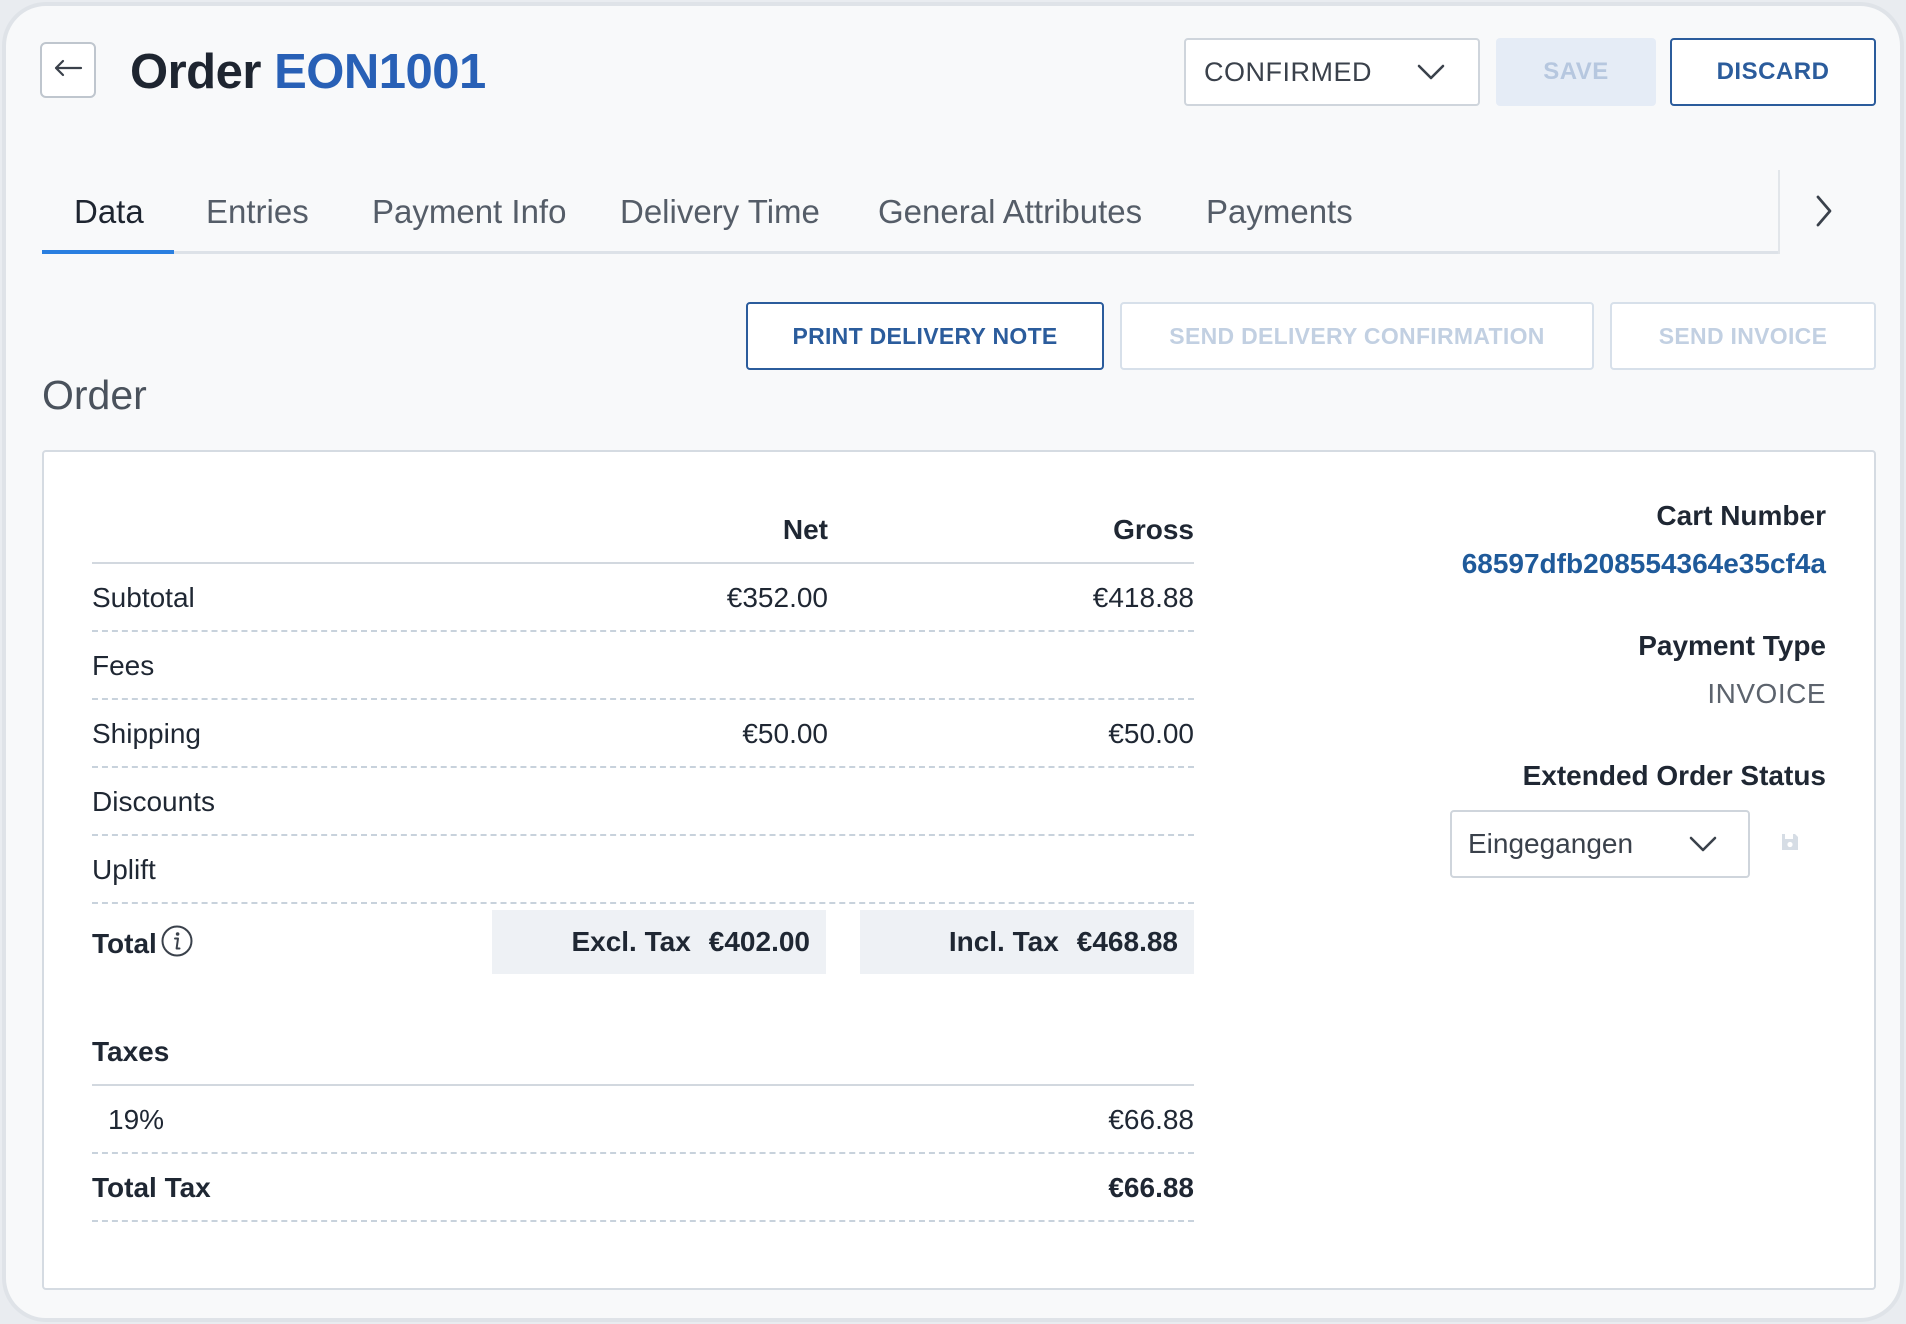 The image size is (1906, 1324). What do you see at coordinates (1279, 212) in the screenshot?
I see `tab-payments: Payments` at bounding box center [1279, 212].